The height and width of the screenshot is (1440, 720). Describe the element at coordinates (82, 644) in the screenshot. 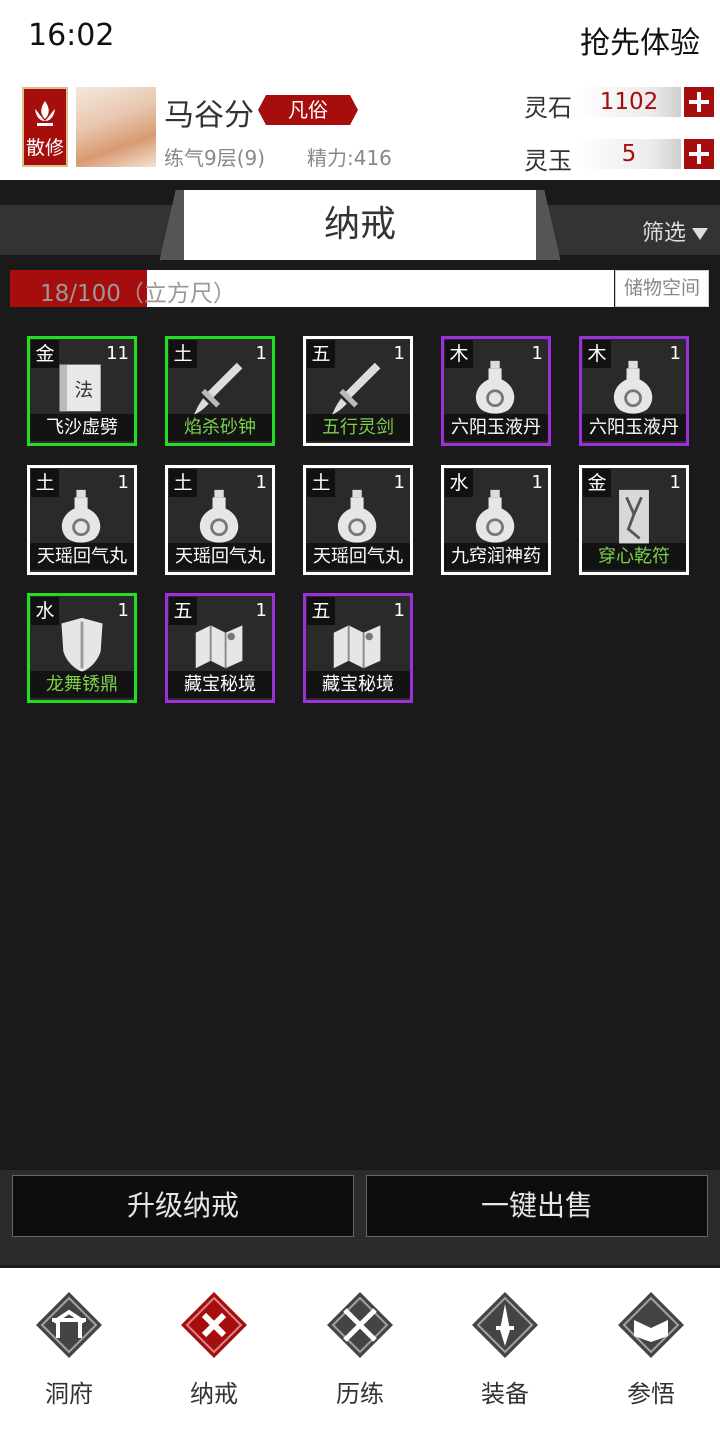

I see `shield-icon` at that location.